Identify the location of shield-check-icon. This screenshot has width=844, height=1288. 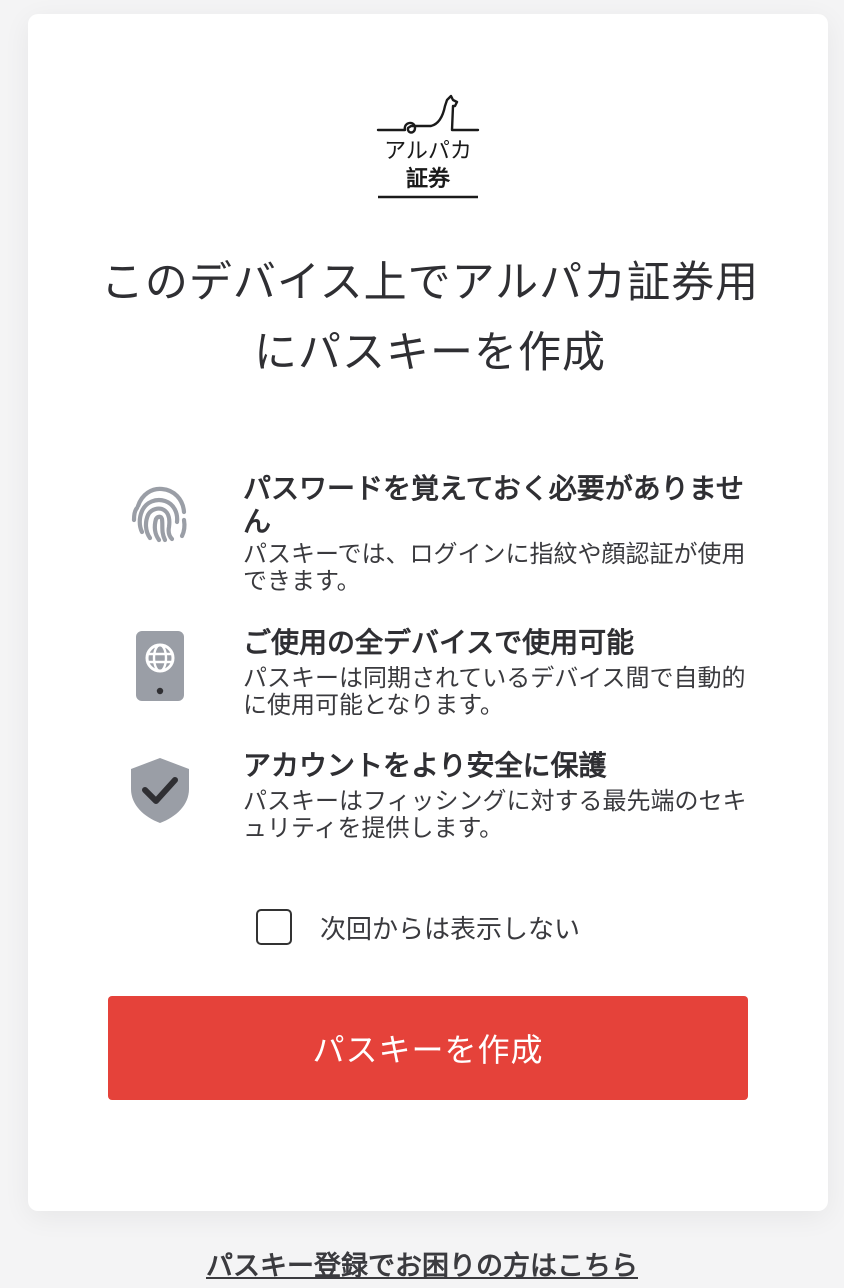
(160, 790).